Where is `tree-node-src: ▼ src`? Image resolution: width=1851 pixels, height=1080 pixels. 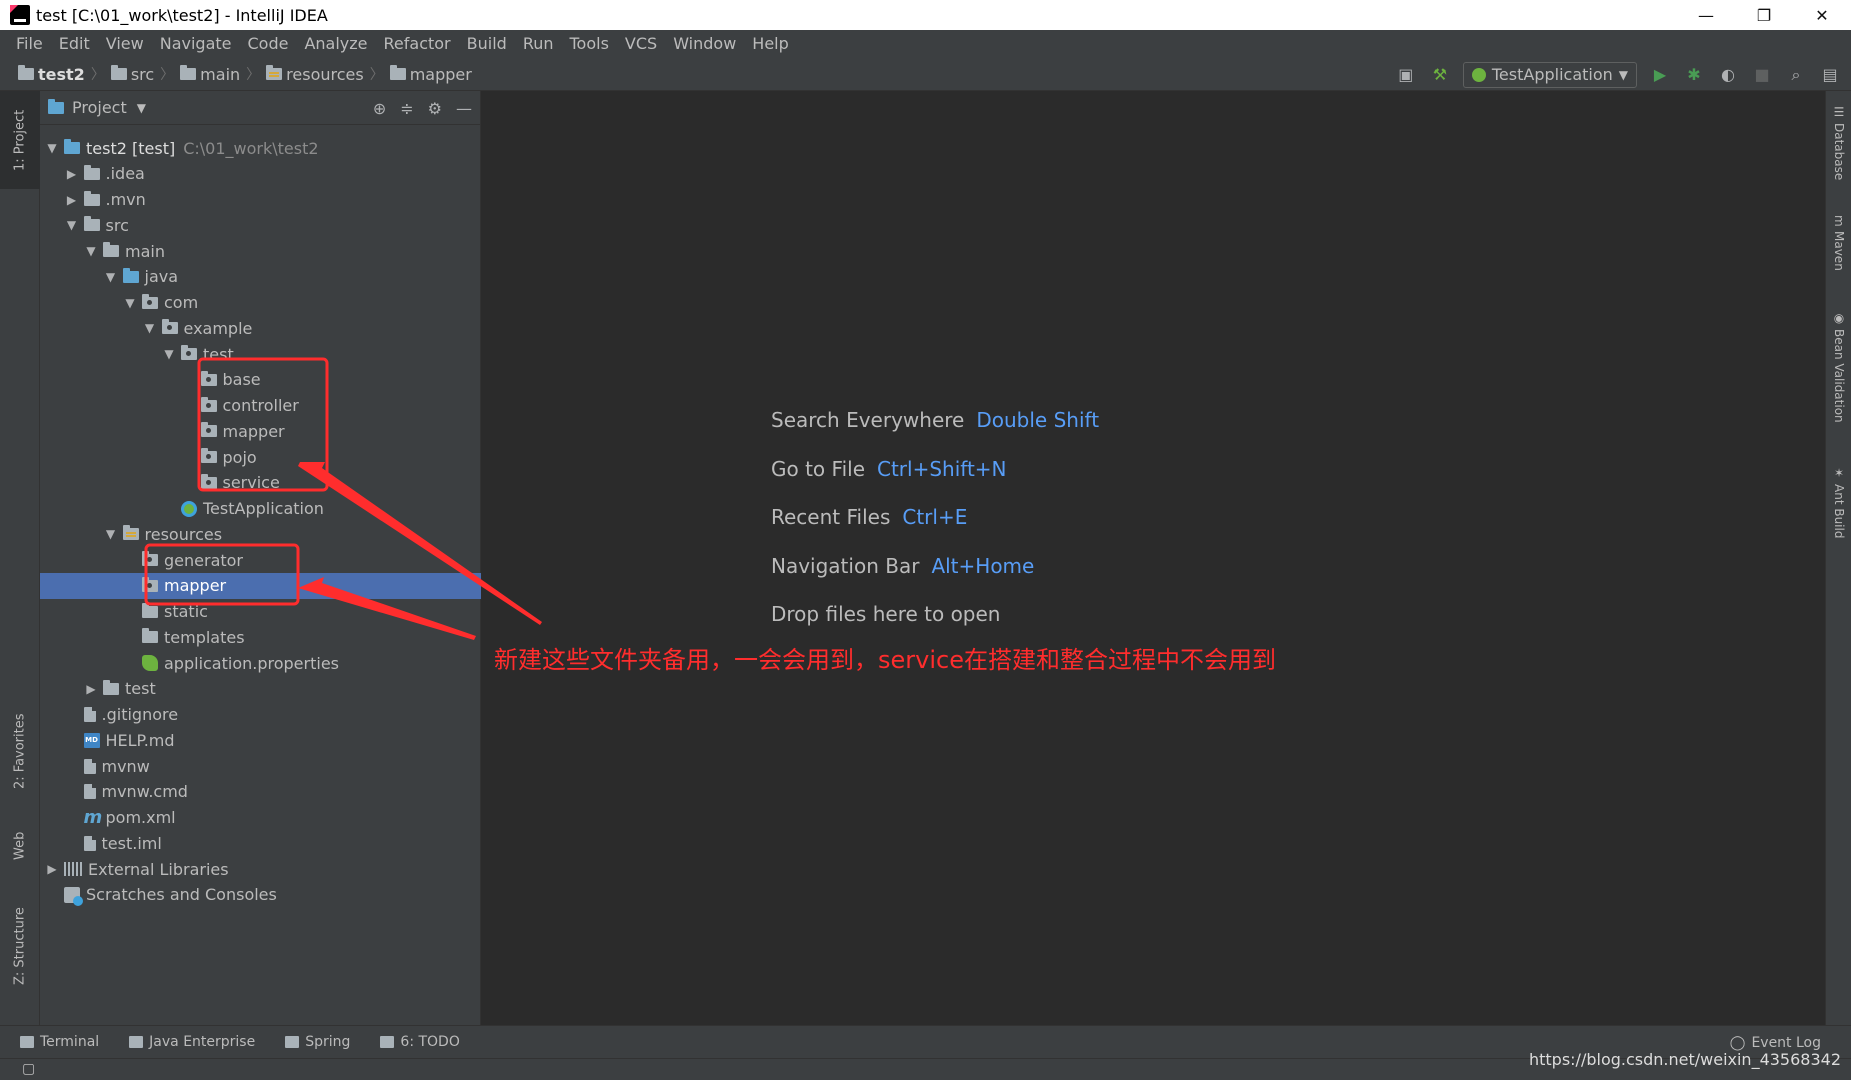 tree-node-src: ▼ src is located at coordinates (260, 225).